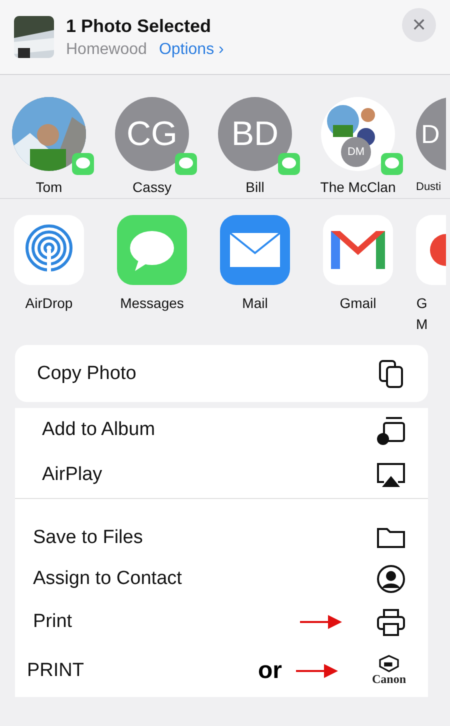 This screenshot has height=726, width=450. Describe the element at coordinates (99, 430) in the screenshot. I see `action-label: Add to Album` at that location.